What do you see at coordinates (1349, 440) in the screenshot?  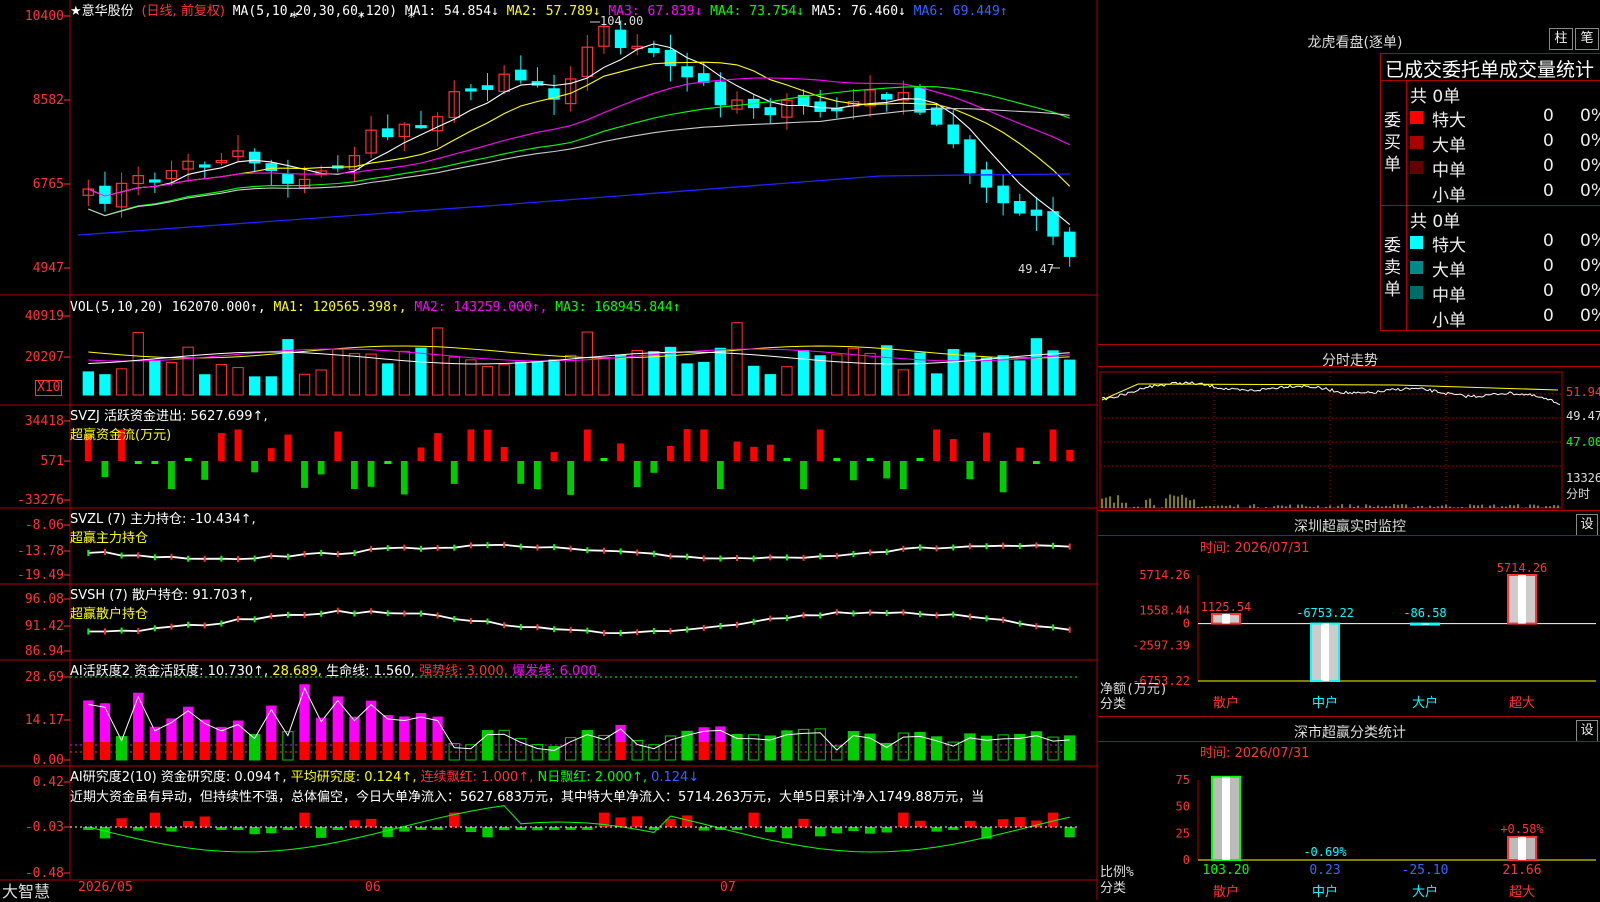 I see `intraday-chart: 51.94 49.47 47.00 13326 分时` at bounding box center [1349, 440].